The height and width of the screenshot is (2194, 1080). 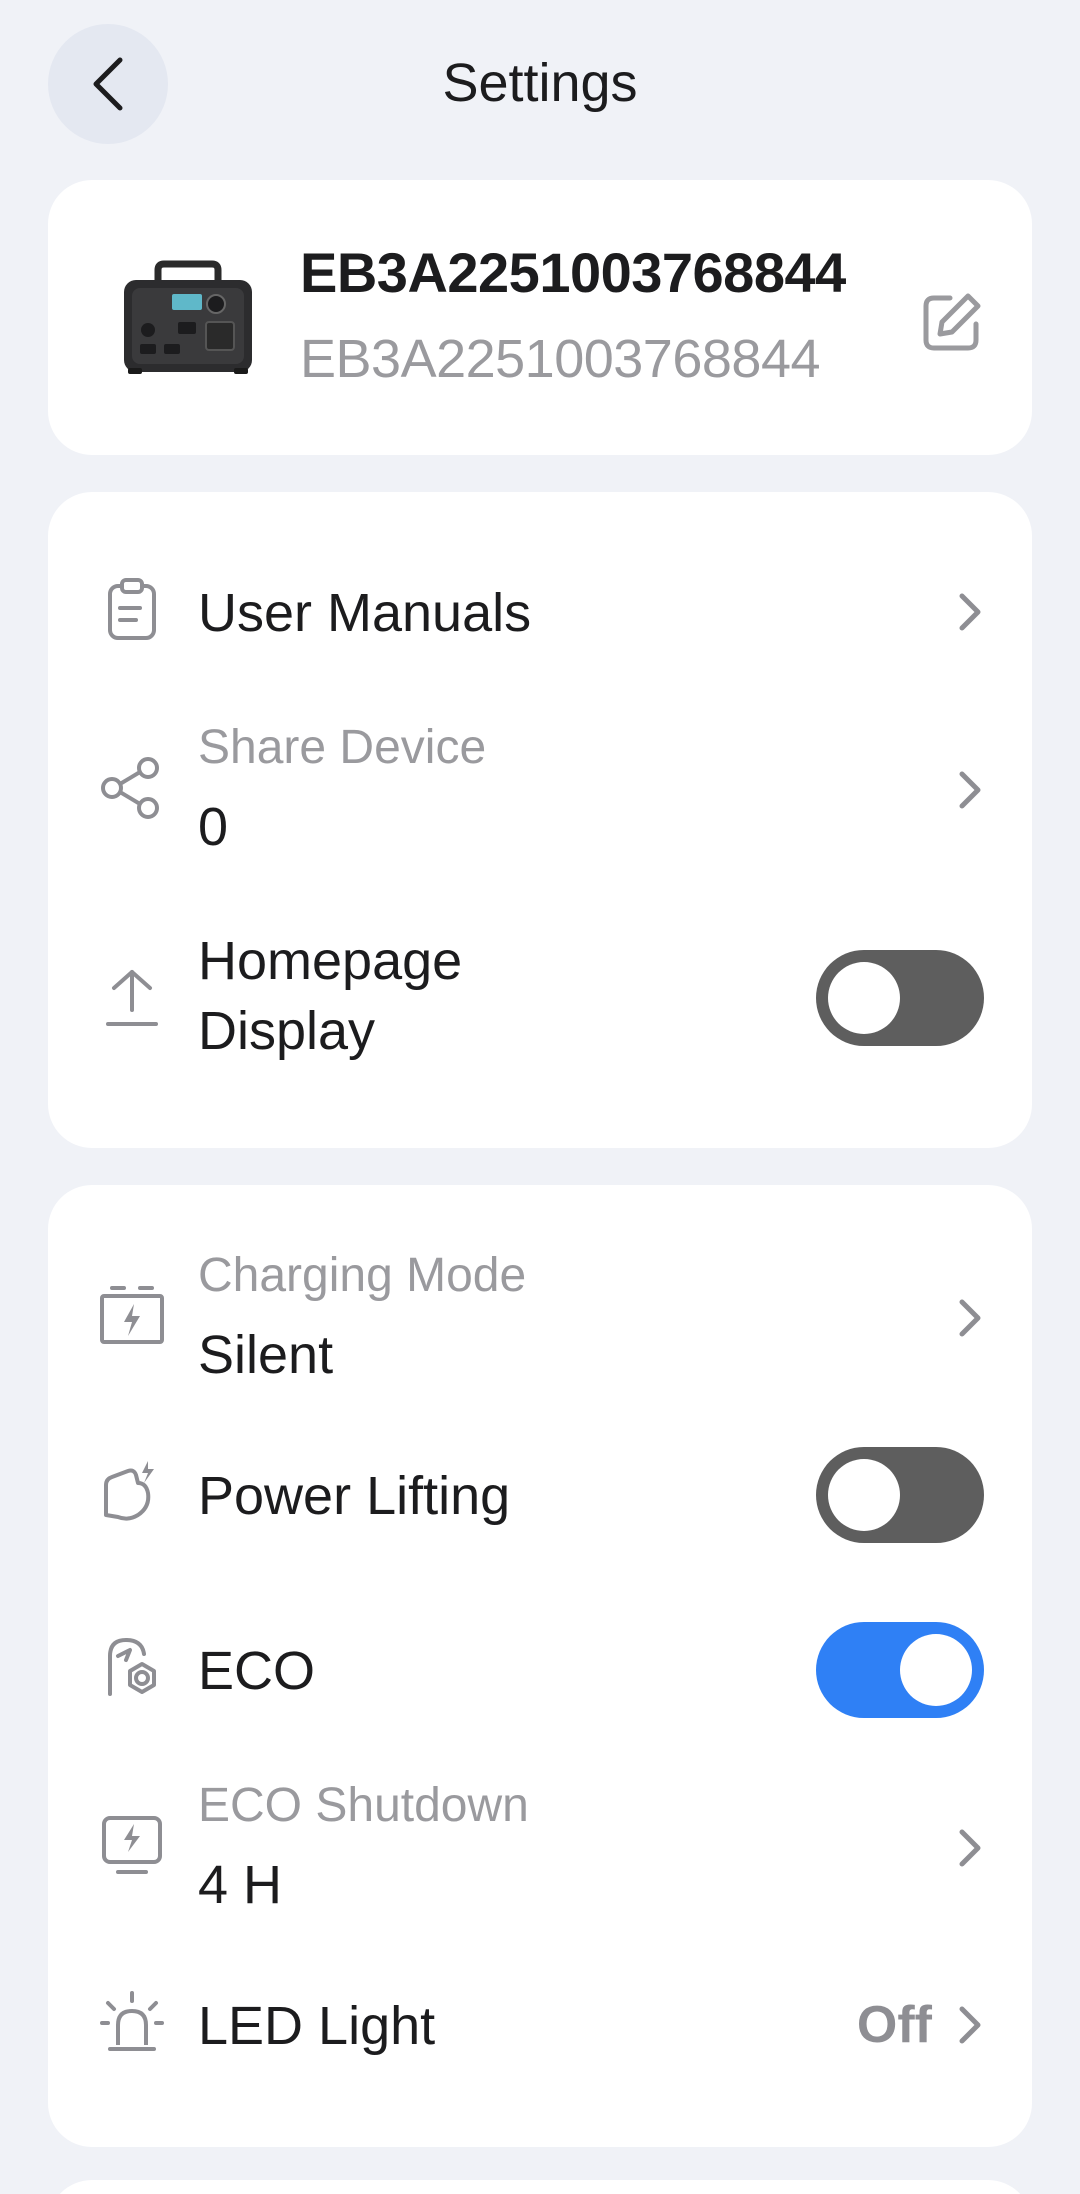 What do you see at coordinates (540, 1315) in the screenshot?
I see `charging-mode-row: Charging Mode Silent` at bounding box center [540, 1315].